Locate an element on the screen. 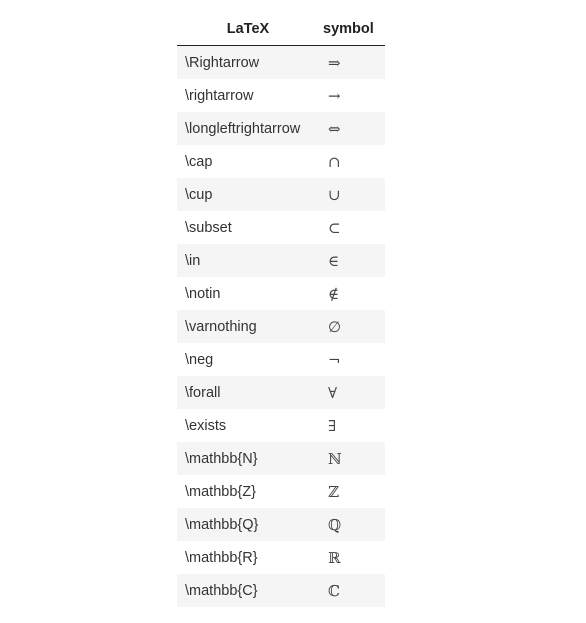 The image size is (586, 623). latex-command-cell: \Rightarrow is located at coordinates (248, 62).